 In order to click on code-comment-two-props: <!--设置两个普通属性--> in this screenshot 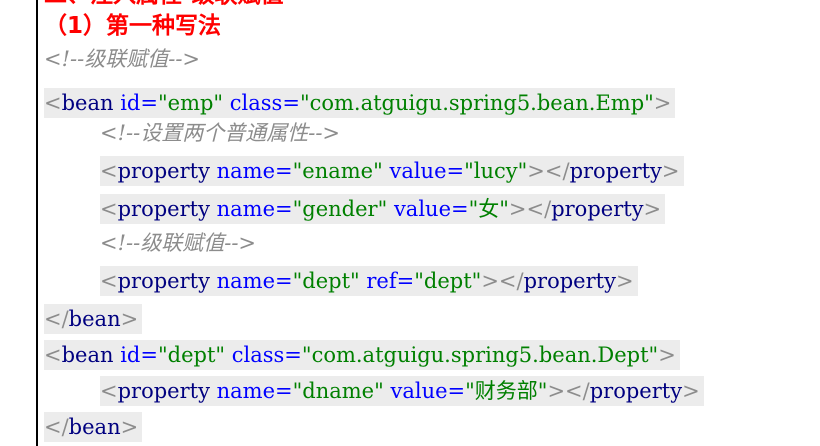, I will do `click(222, 133)`.